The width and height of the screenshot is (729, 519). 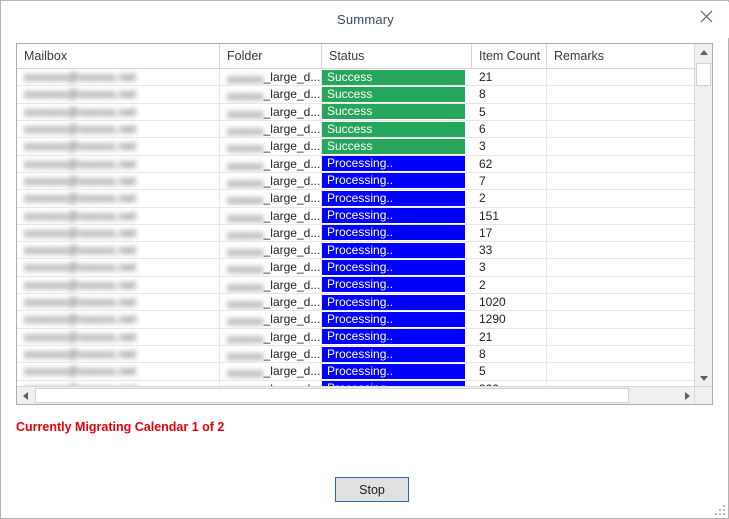 What do you see at coordinates (509, 285) in the screenshot?
I see `cell-item-count: 2` at bounding box center [509, 285].